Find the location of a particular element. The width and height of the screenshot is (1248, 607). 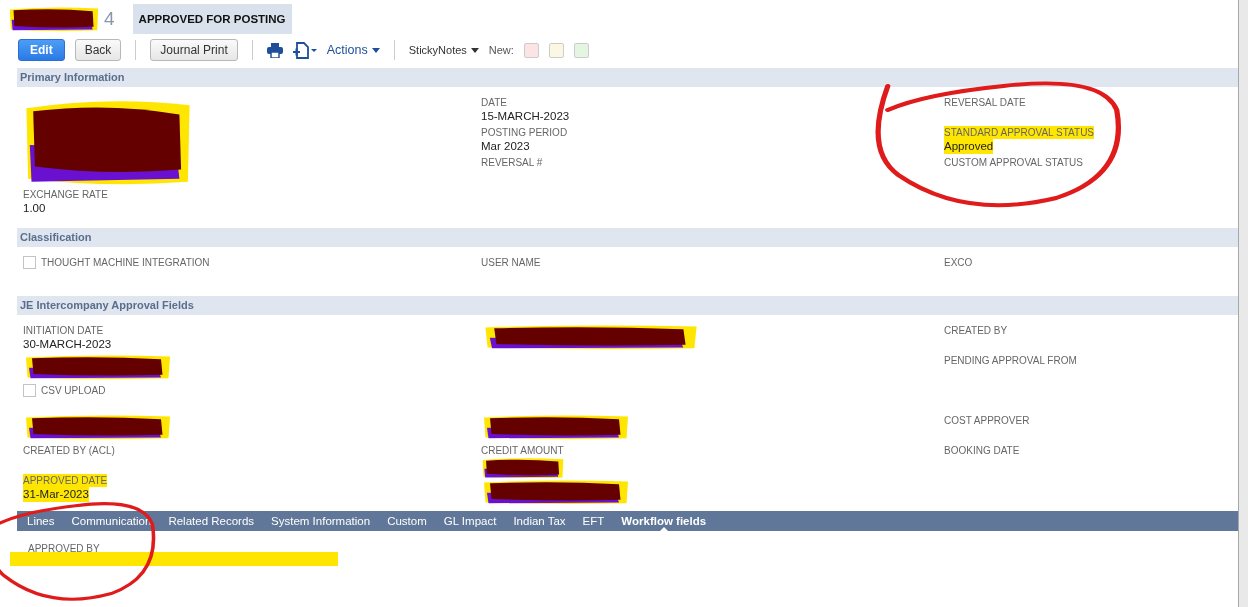

field-label: CREATED BY (ACL) is located at coordinates (69, 450).